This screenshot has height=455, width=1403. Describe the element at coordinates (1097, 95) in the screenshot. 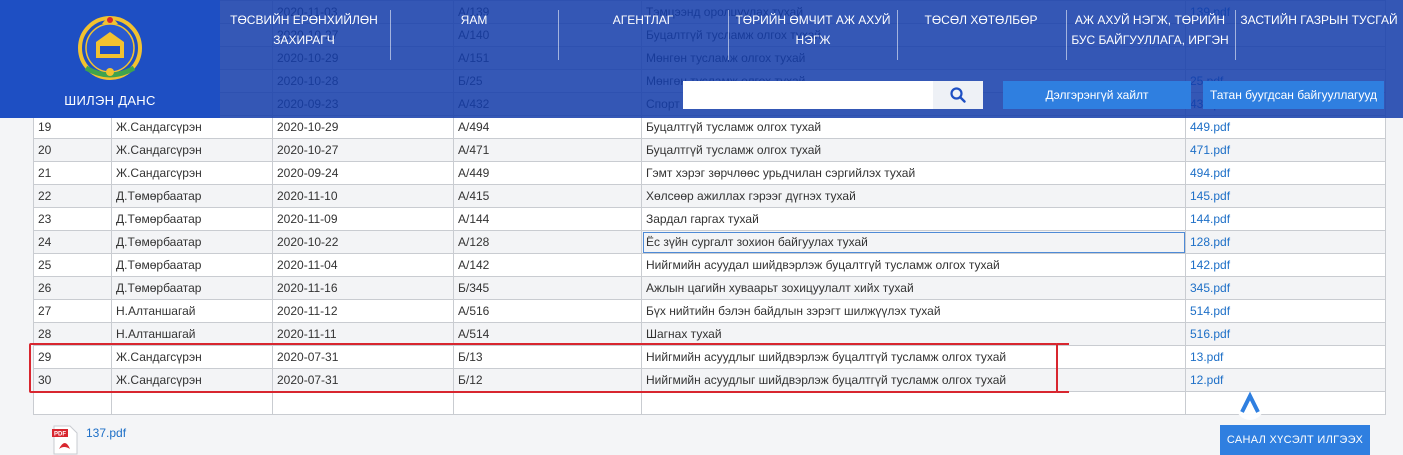

I see `advanced-search-button: Дэлгэрэнгүй хайлт` at that location.